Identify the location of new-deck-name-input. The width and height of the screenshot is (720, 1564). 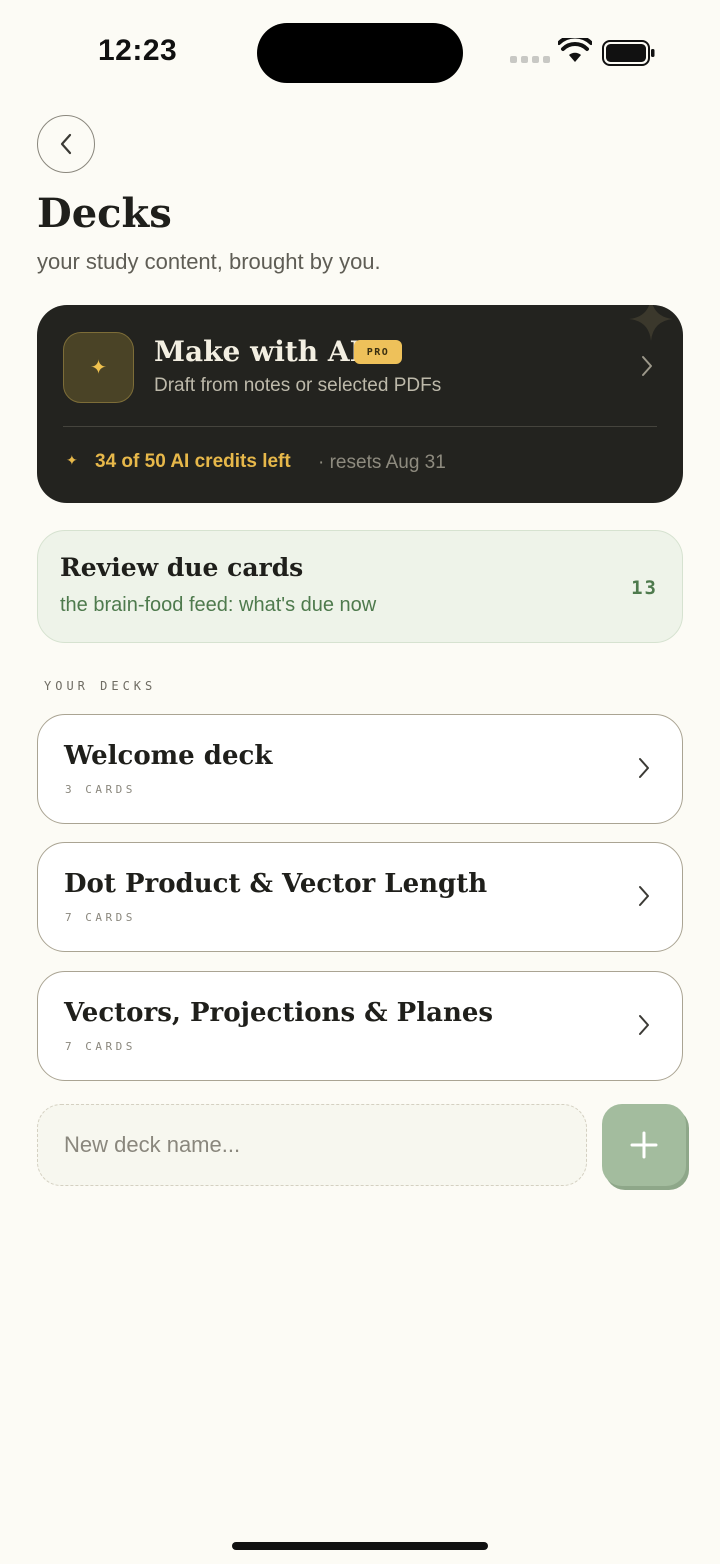
(312, 1145).